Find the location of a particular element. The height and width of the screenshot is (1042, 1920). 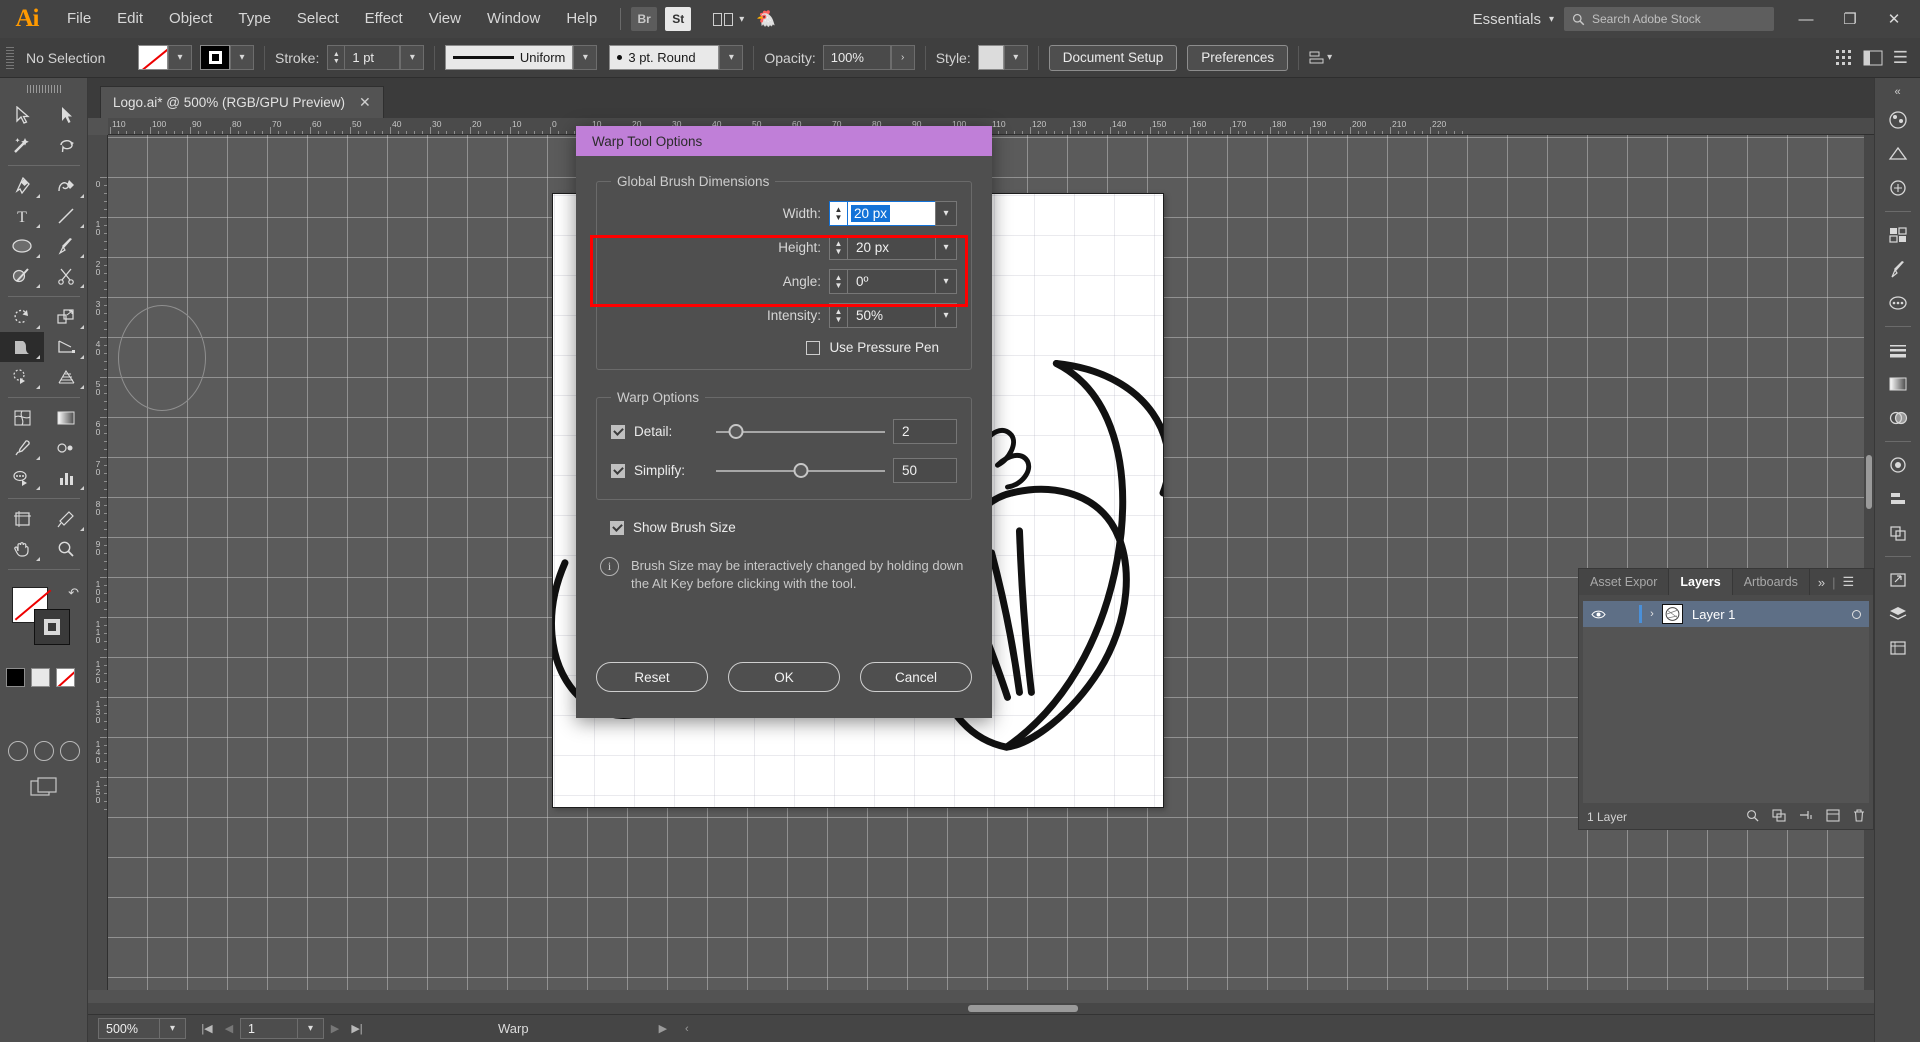

scissors-tool is located at coordinates (66, 276).